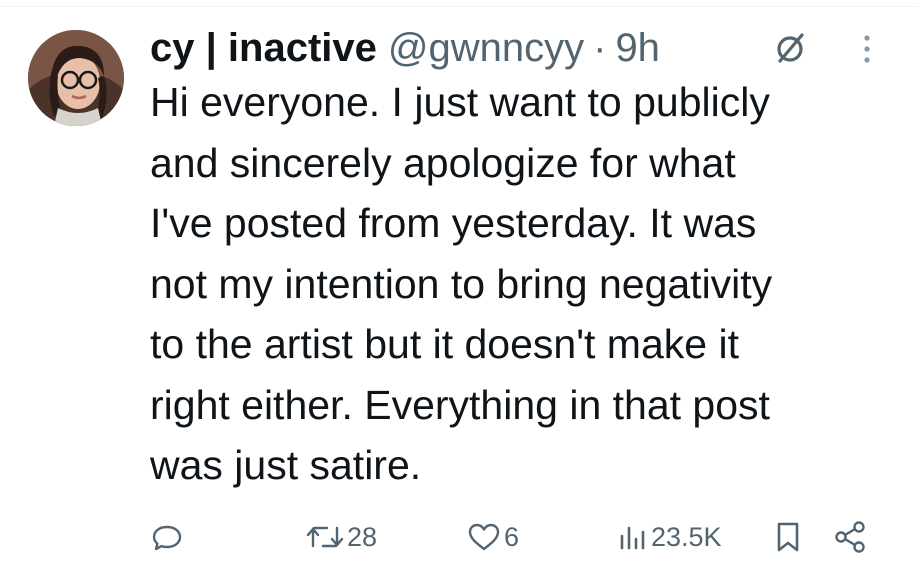 The height and width of the screenshot is (571, 918). Describe the element at coordinates (453, 223) in the screenshot. I see `tweet-text-line: I've posted from yesterday. It was` at that location.